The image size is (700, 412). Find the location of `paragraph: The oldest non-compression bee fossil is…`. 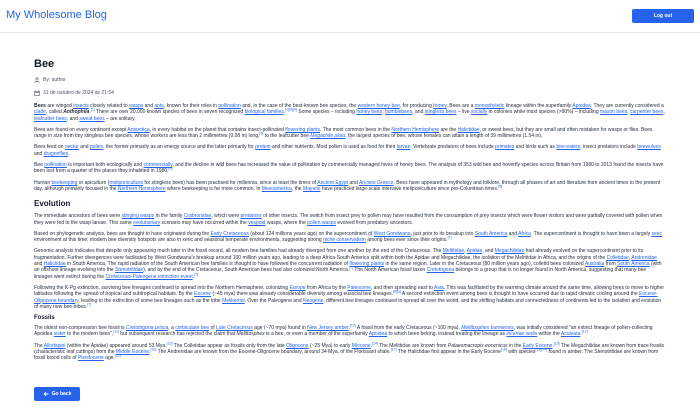

paragraph: The oldest non-compression bee fossil is… is located at coordinates (343, 330).